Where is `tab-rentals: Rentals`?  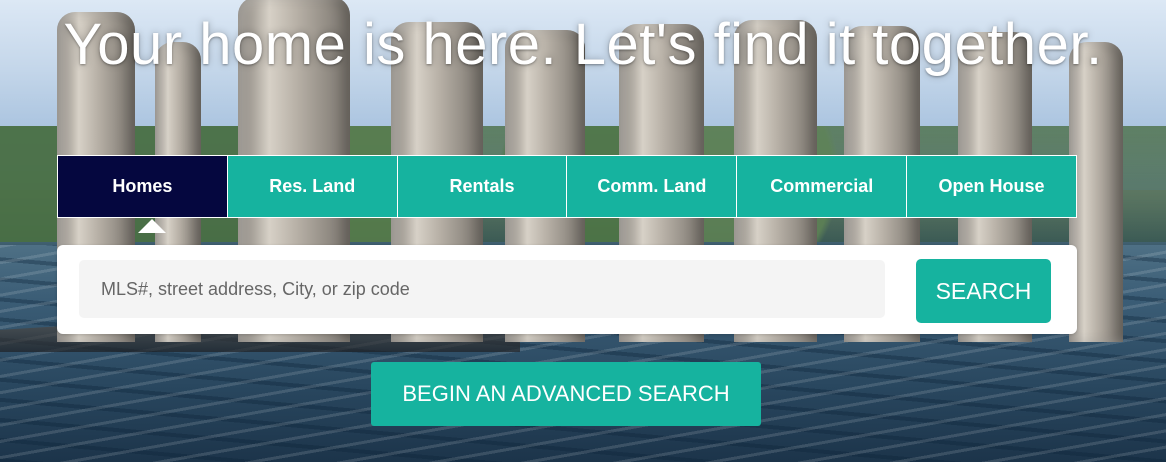
tab-rentals: Rentals is located at coordinates (482, 186).